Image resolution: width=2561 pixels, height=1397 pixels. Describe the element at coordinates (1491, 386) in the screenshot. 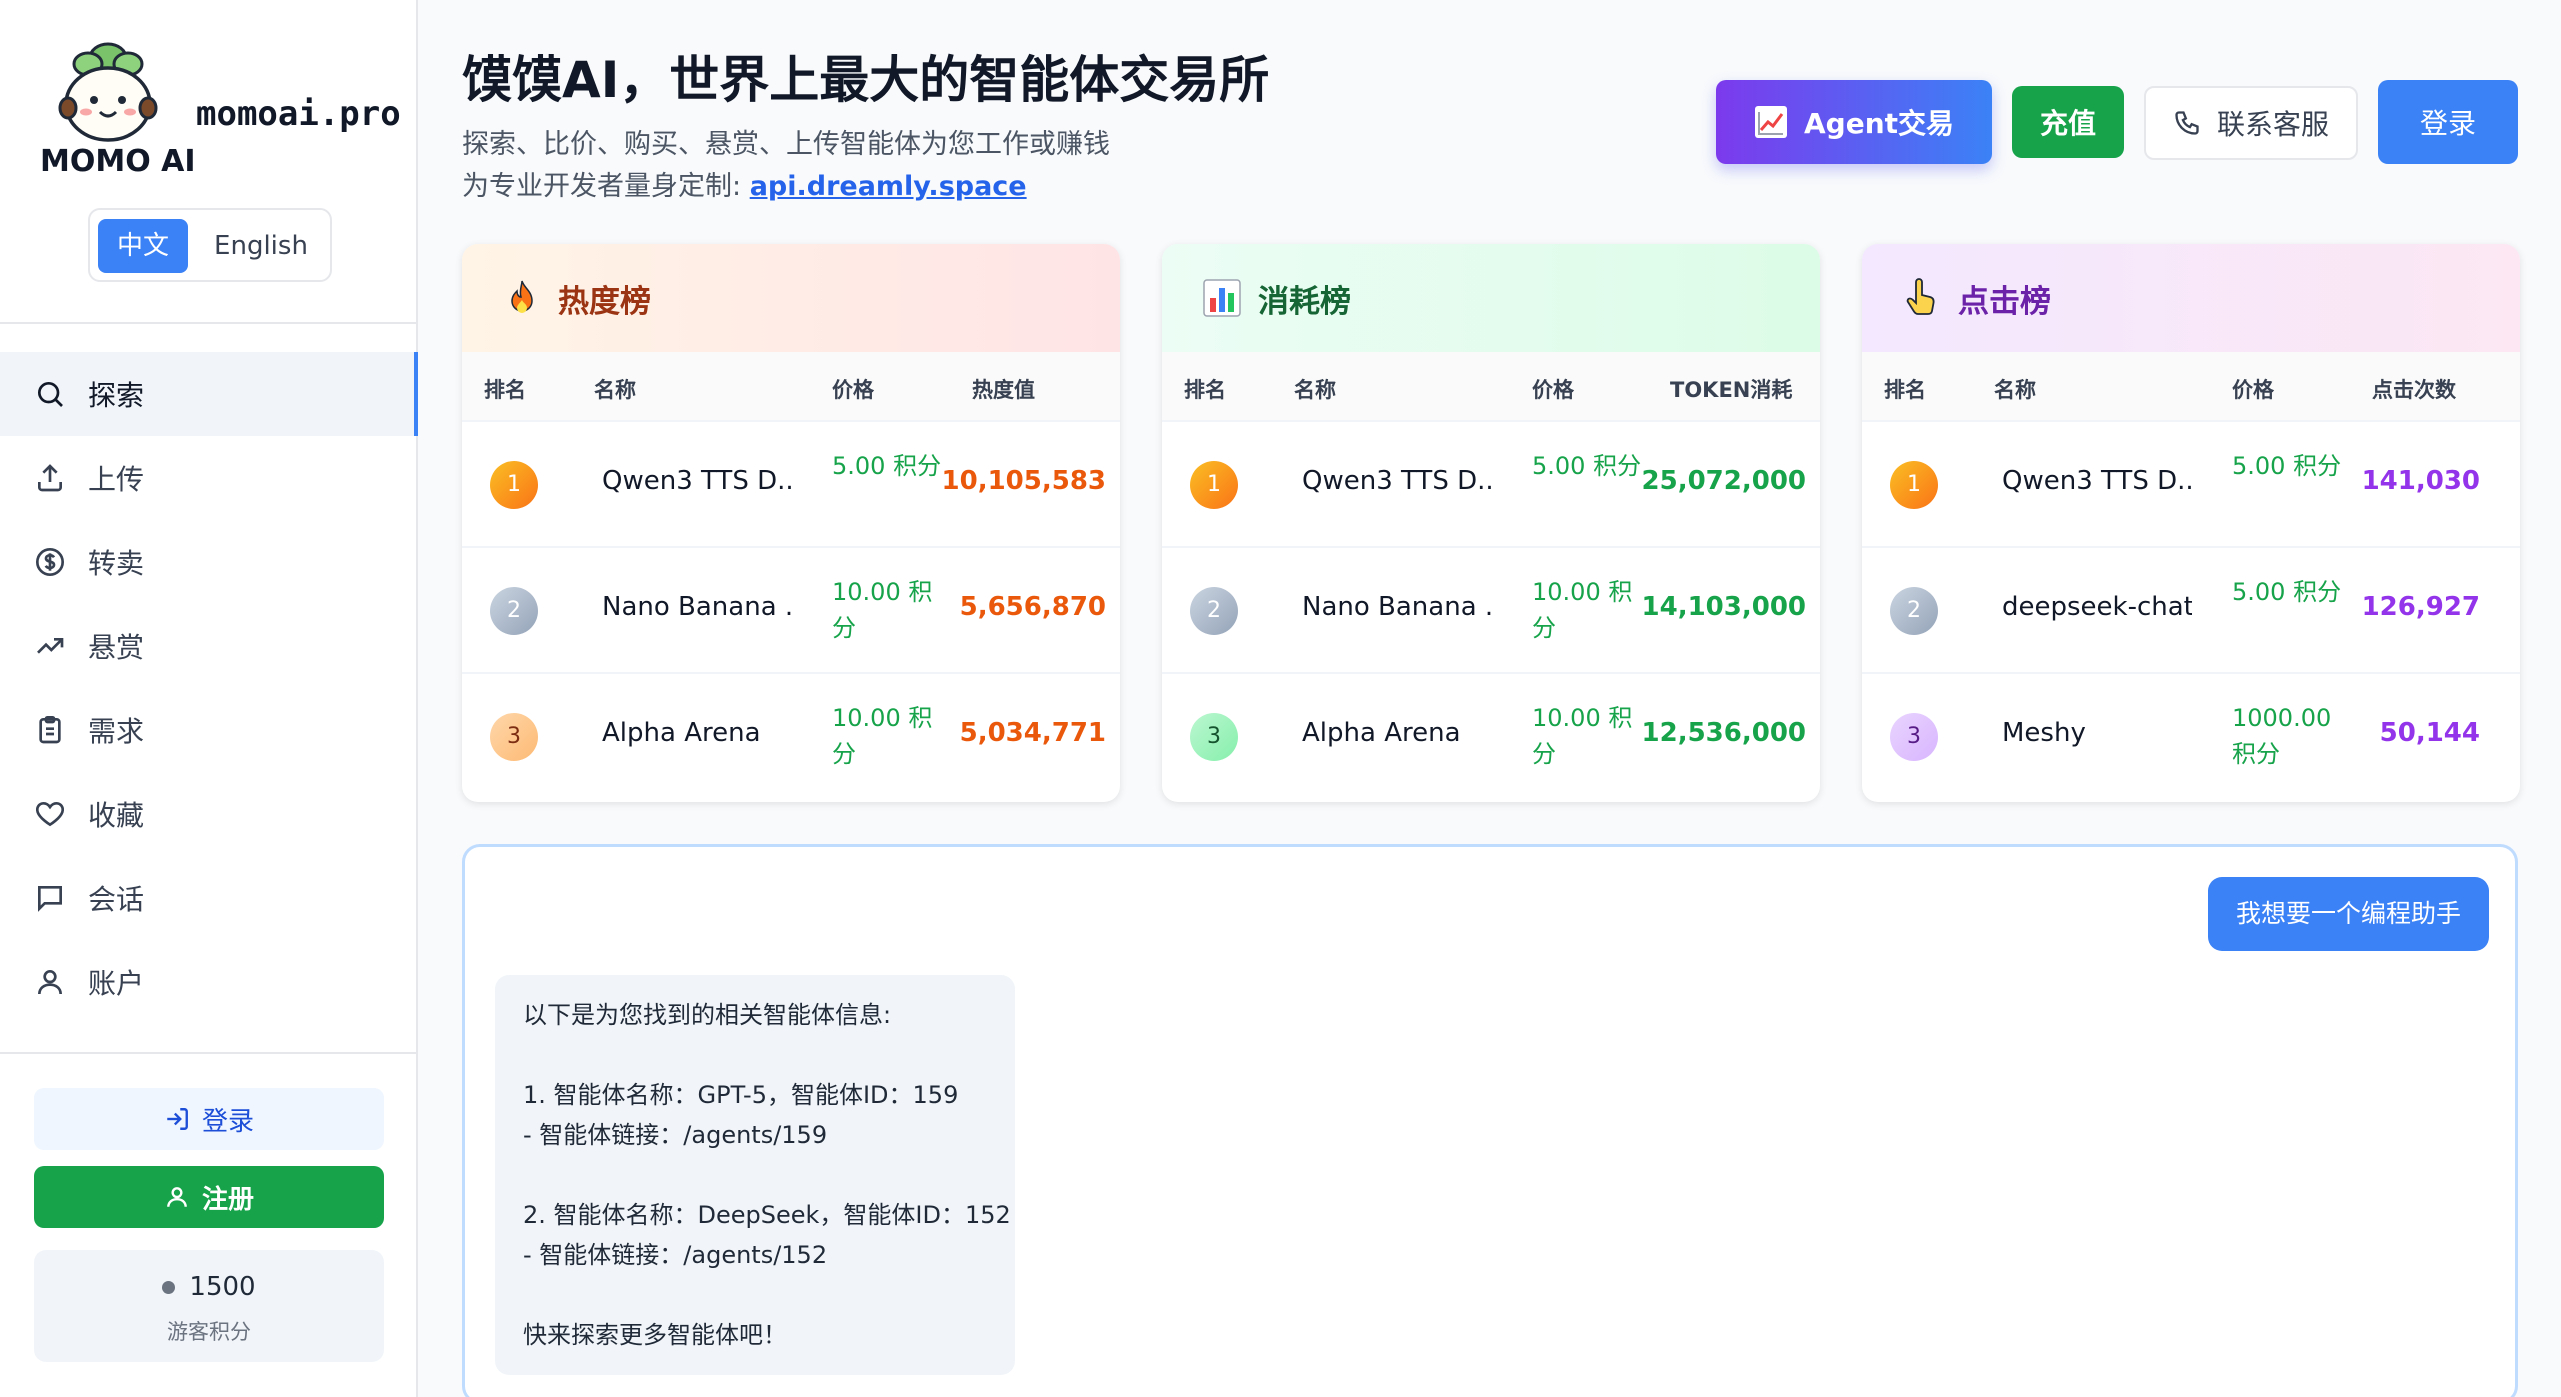

I see `board-column-headers: 排名 名称 价格 TOKEN消耗` at that location.